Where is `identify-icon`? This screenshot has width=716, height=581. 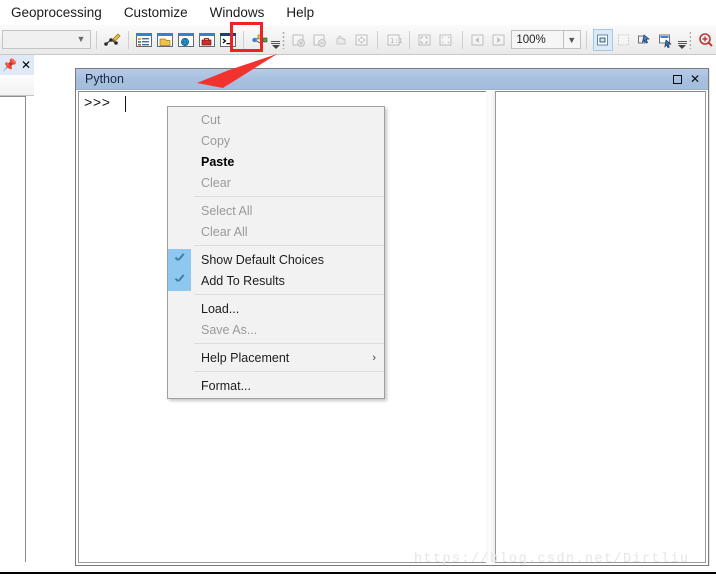
identify-icon is located at coordinates (665, 41).